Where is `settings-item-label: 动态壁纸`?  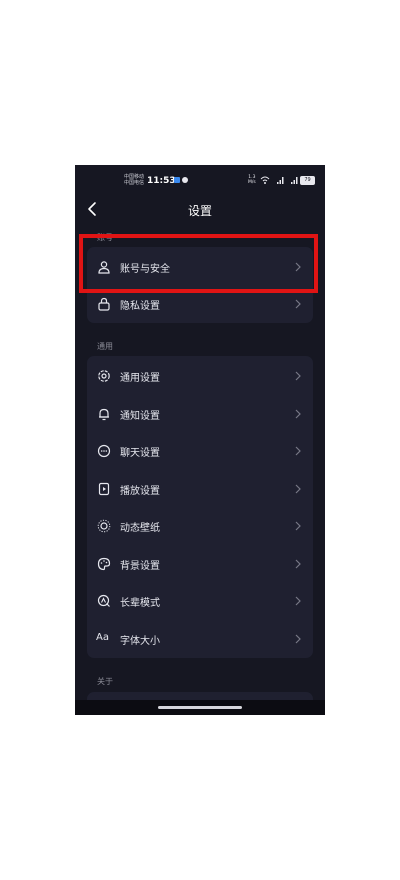 settings-item-label: 动态壁纸 is located at coordinates (140, 528).